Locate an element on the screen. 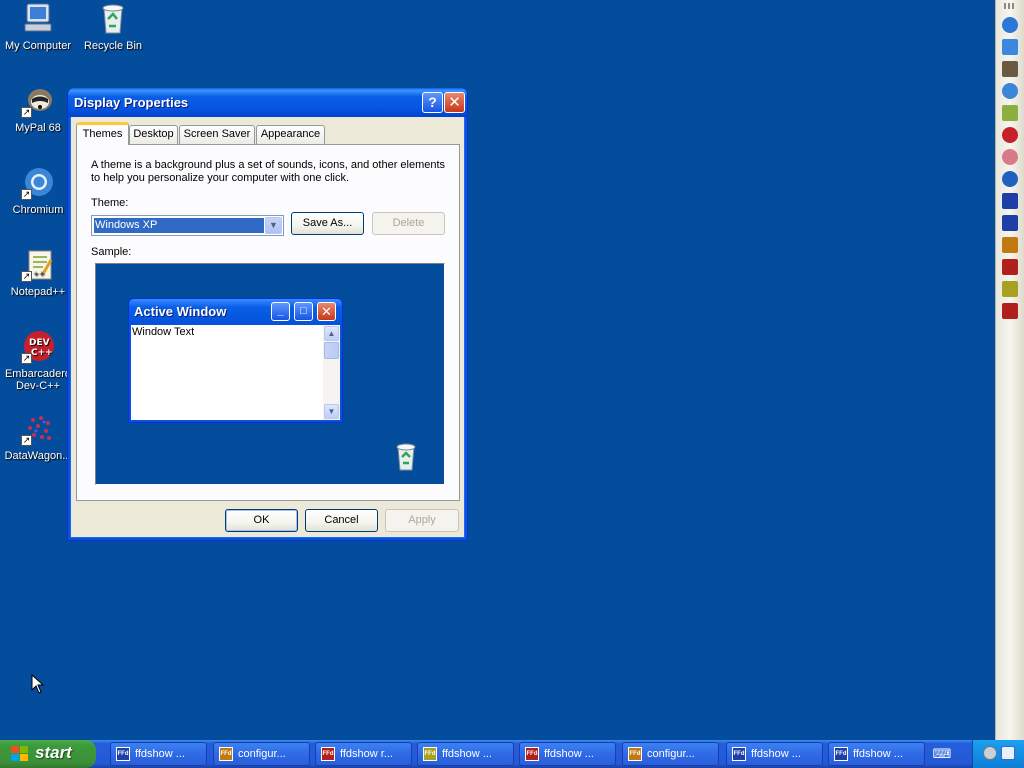  start-button: start is located at coordinates (48, 754).